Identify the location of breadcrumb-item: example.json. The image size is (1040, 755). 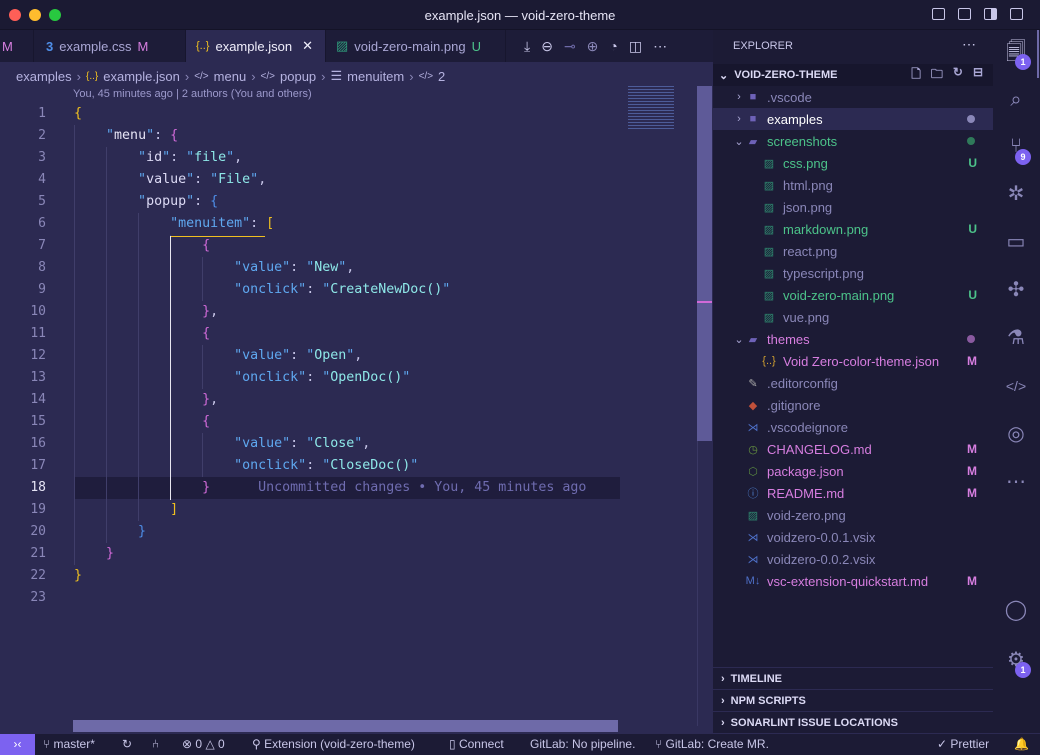
(141, 76).